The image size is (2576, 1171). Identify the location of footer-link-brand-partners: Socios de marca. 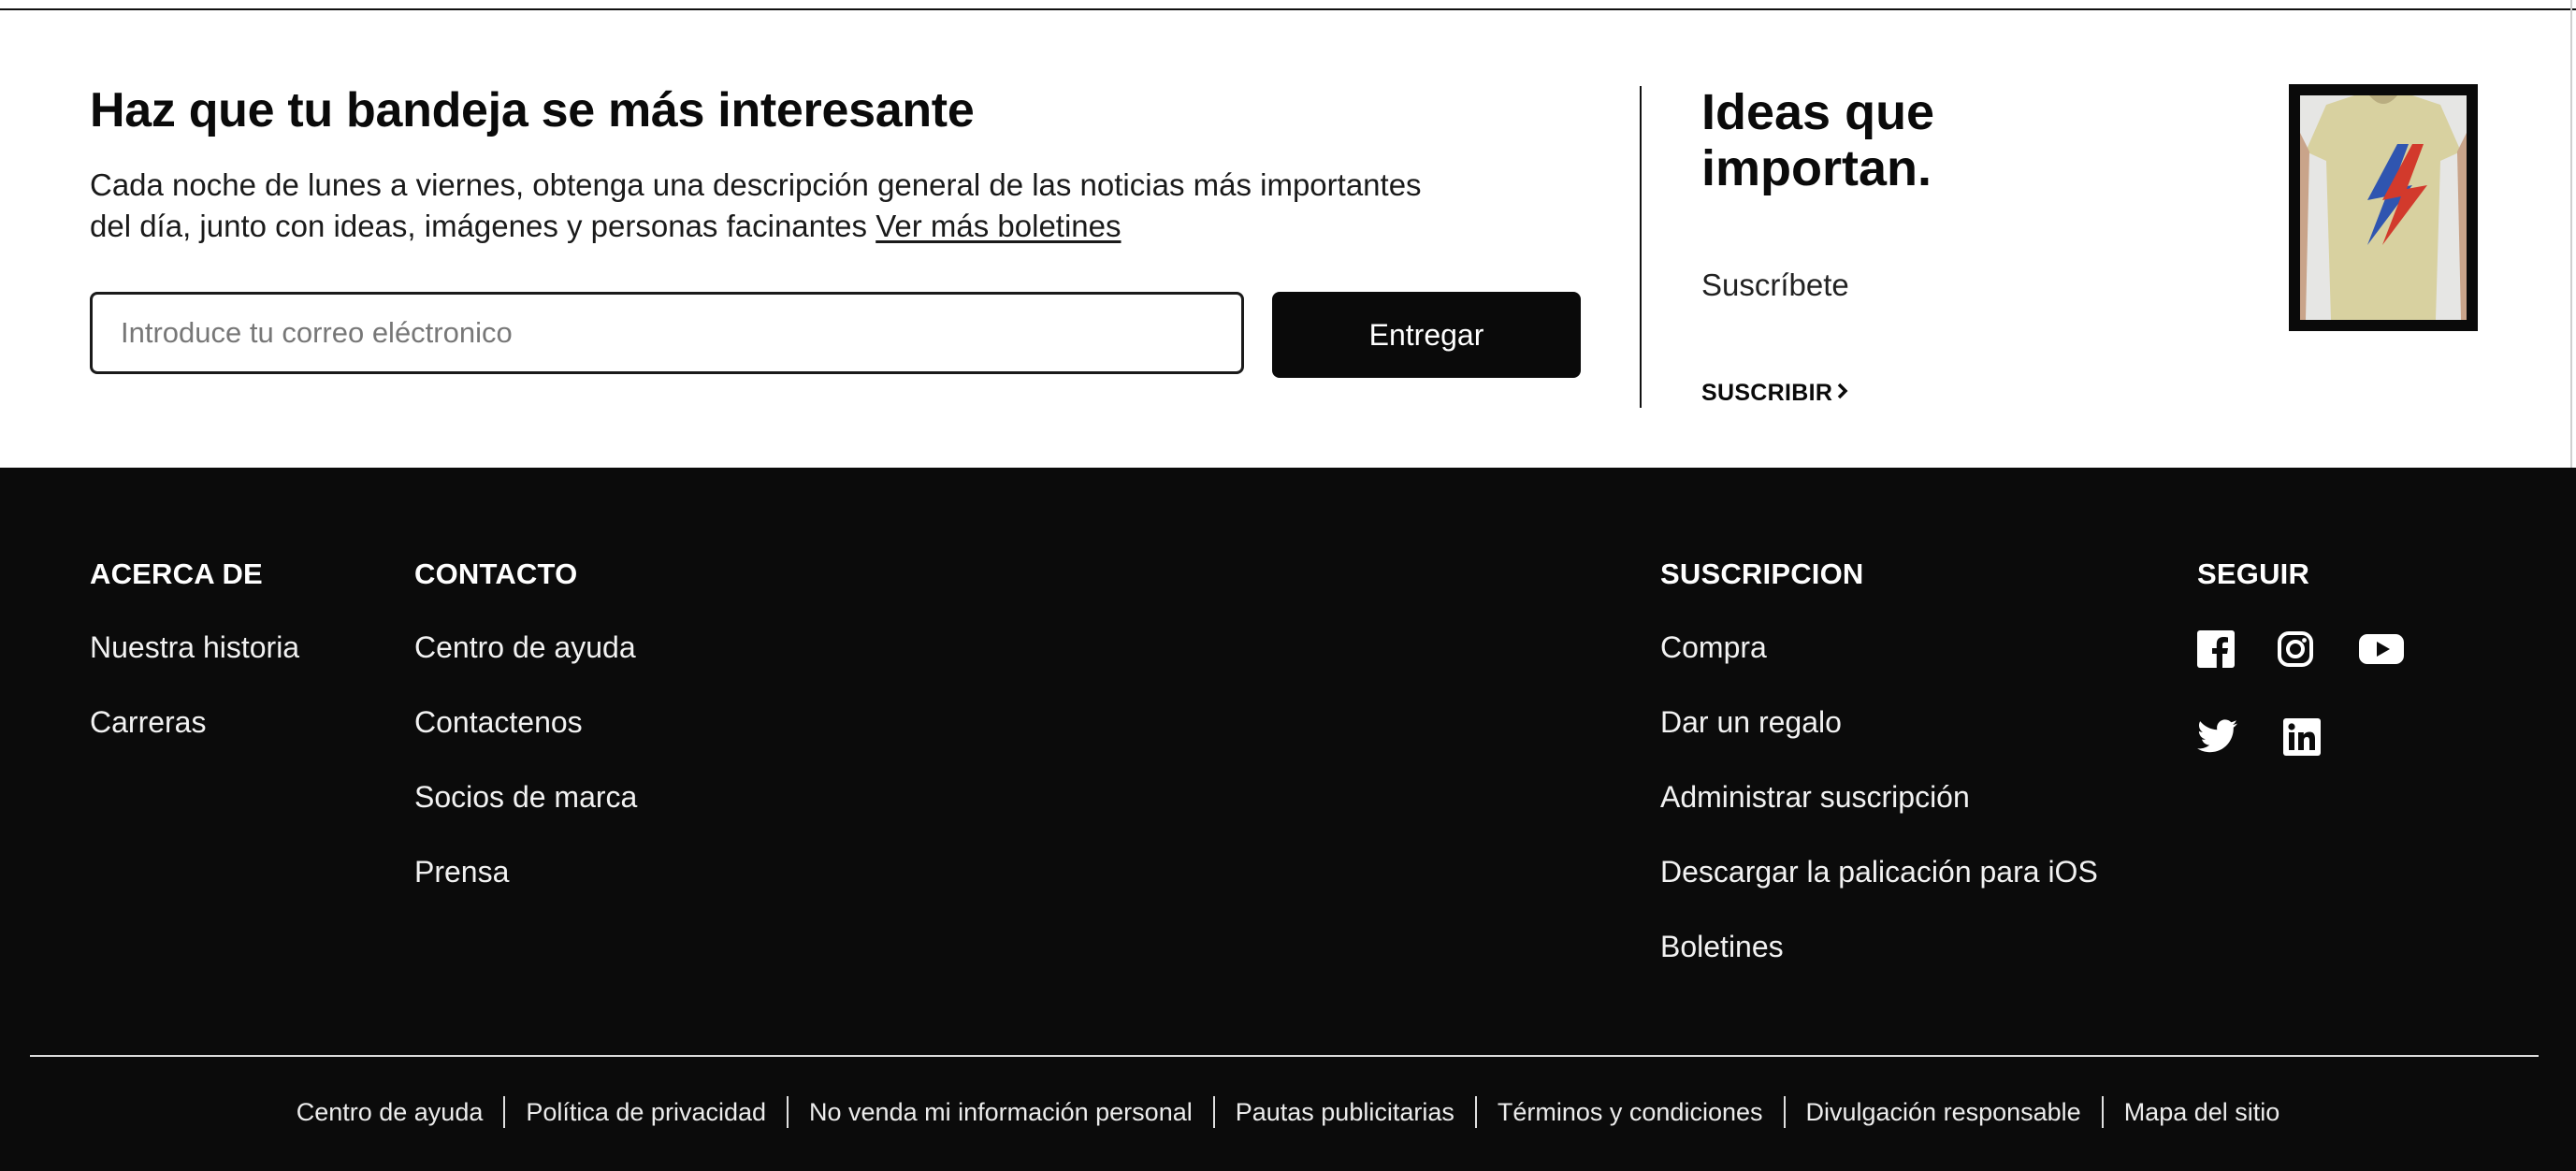
(525, 797).